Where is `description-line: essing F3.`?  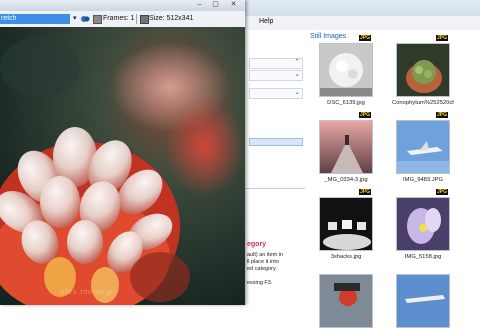 description-line: essing F3. is located at coordinates (260, 283).